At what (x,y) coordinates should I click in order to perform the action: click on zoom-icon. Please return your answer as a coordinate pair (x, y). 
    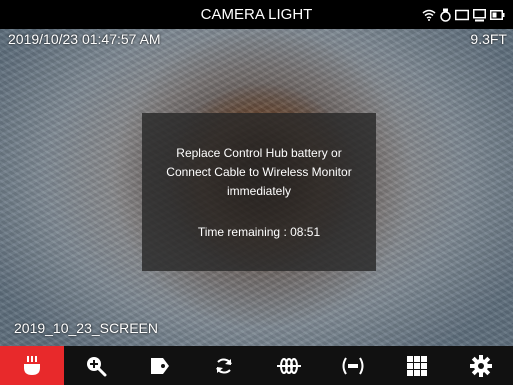
    Looking at the image, I should click on (97, 366).